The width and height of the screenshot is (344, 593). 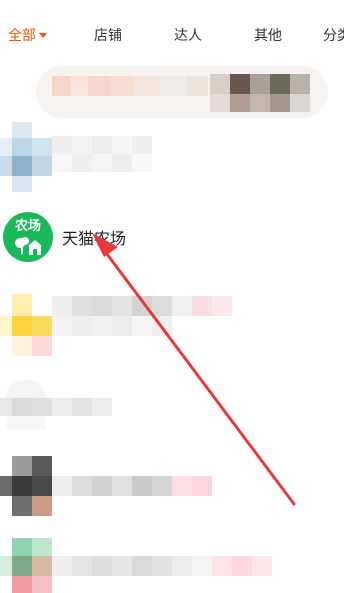 What do you see at coordinates (188, 36) in the screenshot?
I see `tab-influencers: 达人` at bounding box center [188, 36].